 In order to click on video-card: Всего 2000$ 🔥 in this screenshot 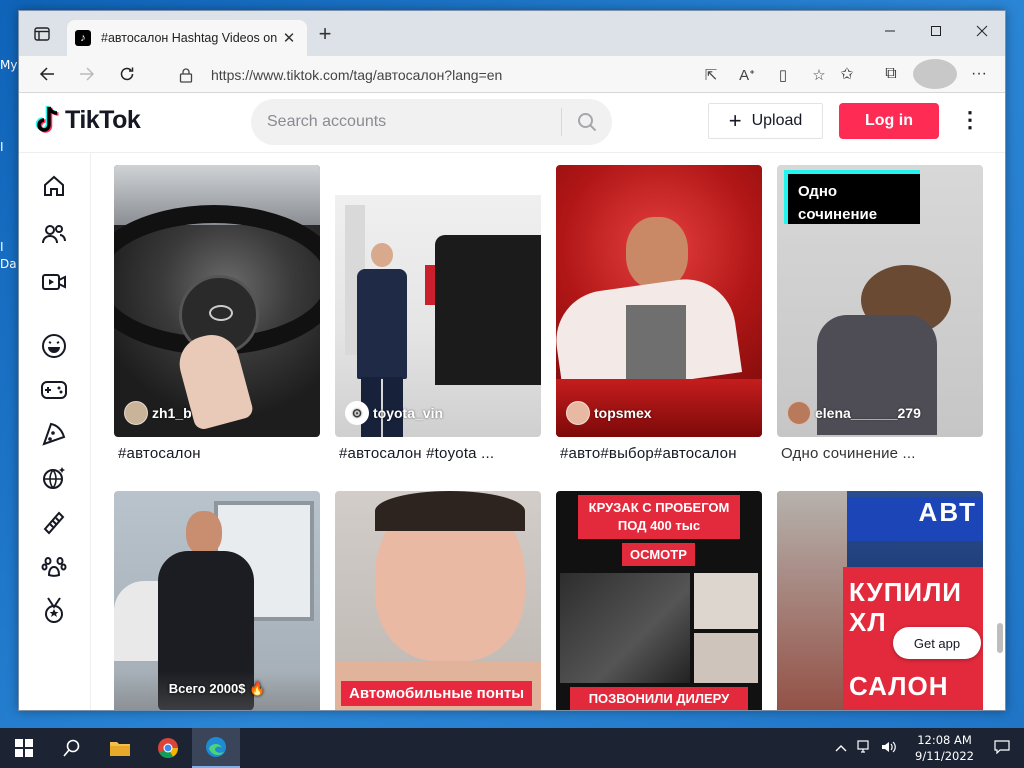, I will do `click(217, 600)`.